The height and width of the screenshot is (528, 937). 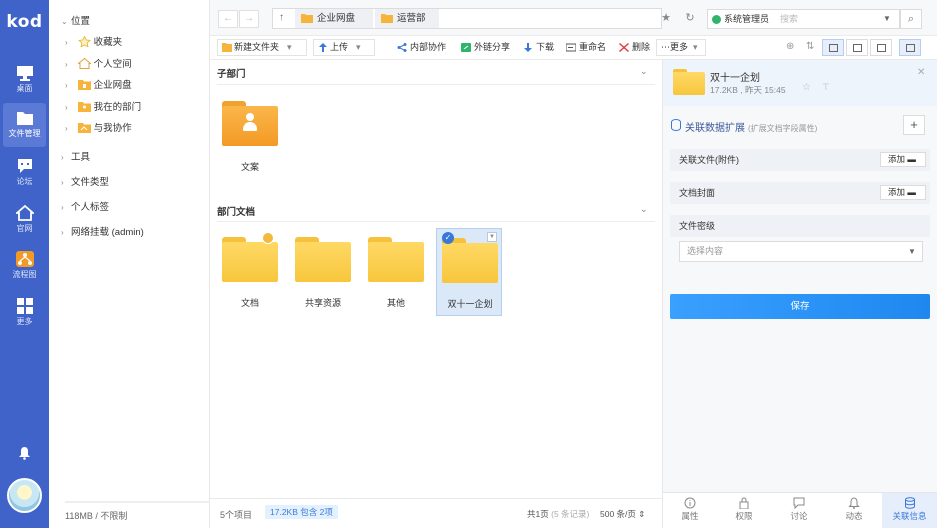 I want to click on tree-item-collab: › 与我协作, so click(x=98, y=129).